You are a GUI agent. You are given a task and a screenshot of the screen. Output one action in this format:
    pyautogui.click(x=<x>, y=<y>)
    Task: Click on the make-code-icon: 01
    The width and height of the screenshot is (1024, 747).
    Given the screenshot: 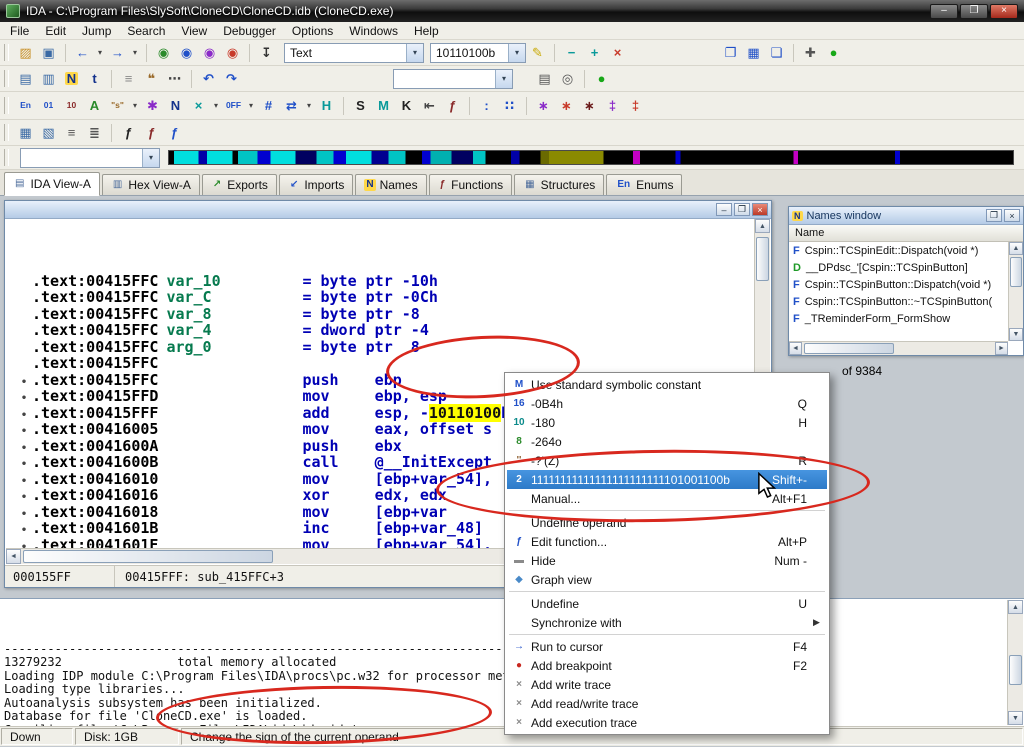 What is the action you would take?
    pyautogui.click(x=48, y=106)
    